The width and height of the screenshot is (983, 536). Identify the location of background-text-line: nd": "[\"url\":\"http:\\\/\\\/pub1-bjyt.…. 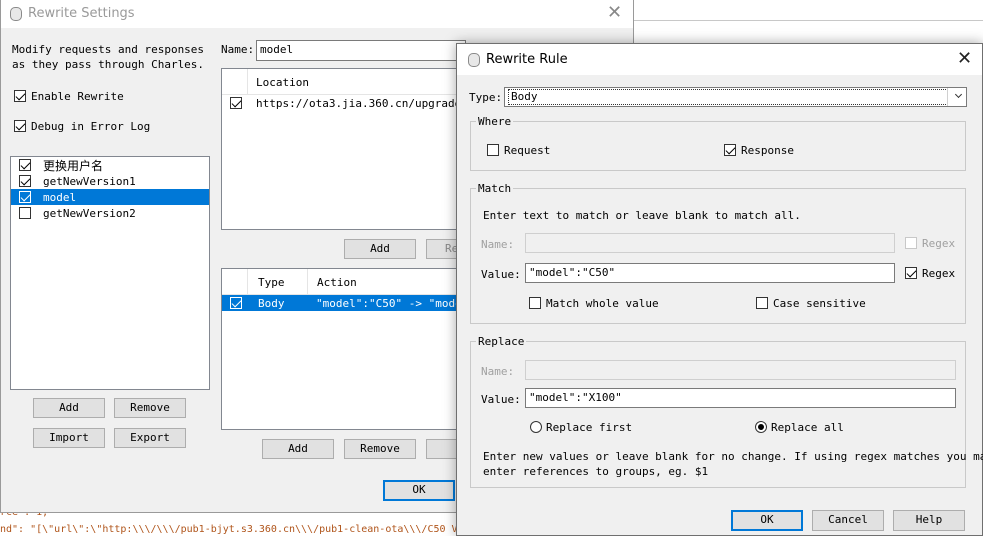
(229, 529).